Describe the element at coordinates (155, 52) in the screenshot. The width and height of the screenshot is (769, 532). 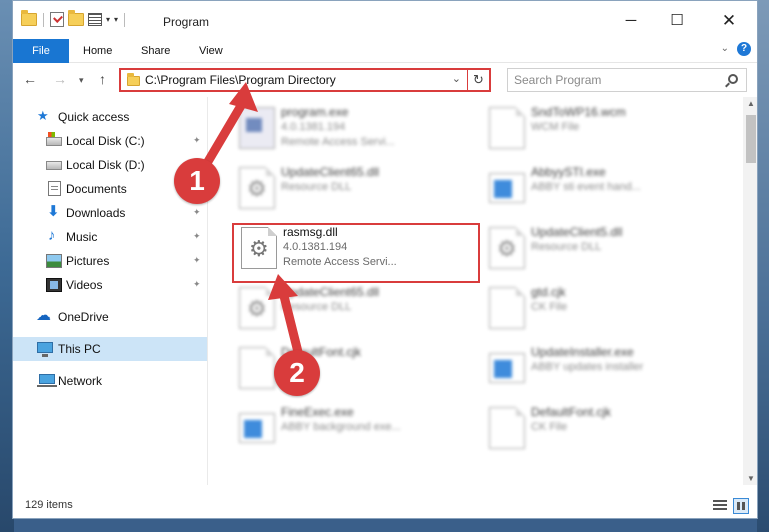
I see `tab-share: Share` at that location.